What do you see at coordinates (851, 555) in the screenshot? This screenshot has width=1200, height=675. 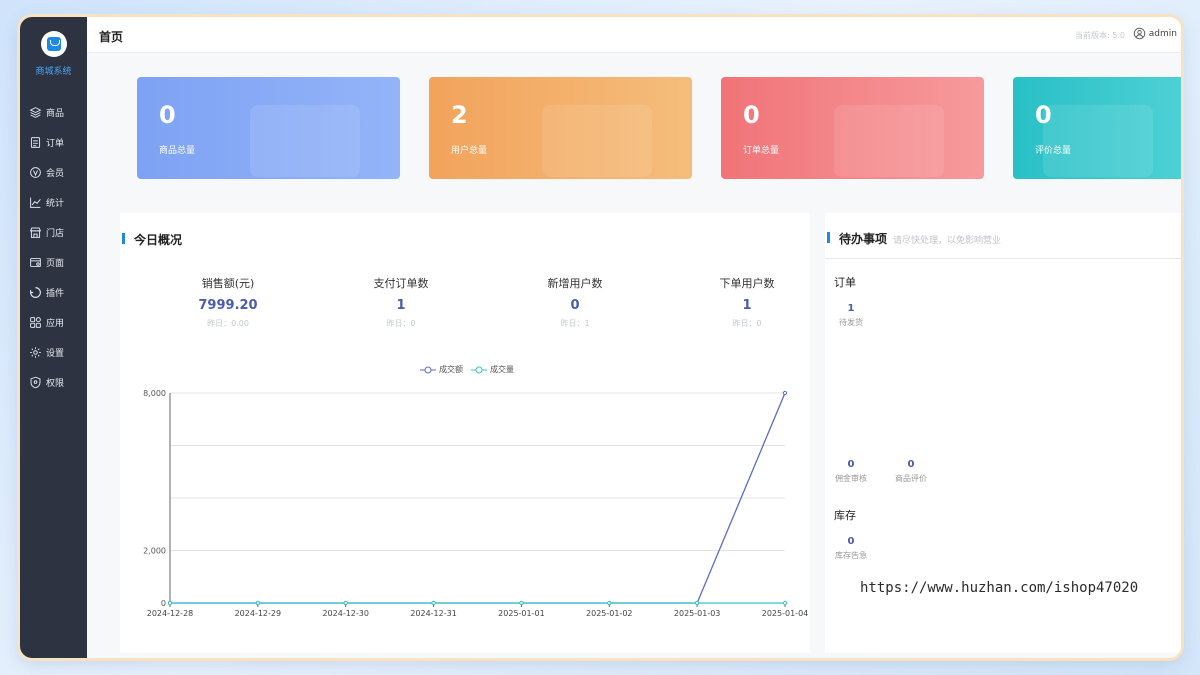 I see `todo-label: 库存告急` at bounding box center [851, 555].